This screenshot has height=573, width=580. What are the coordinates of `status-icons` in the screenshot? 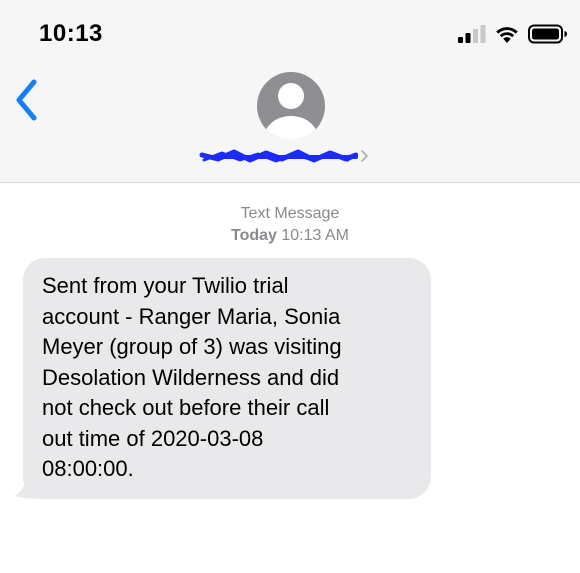 It's located at (513, 34).